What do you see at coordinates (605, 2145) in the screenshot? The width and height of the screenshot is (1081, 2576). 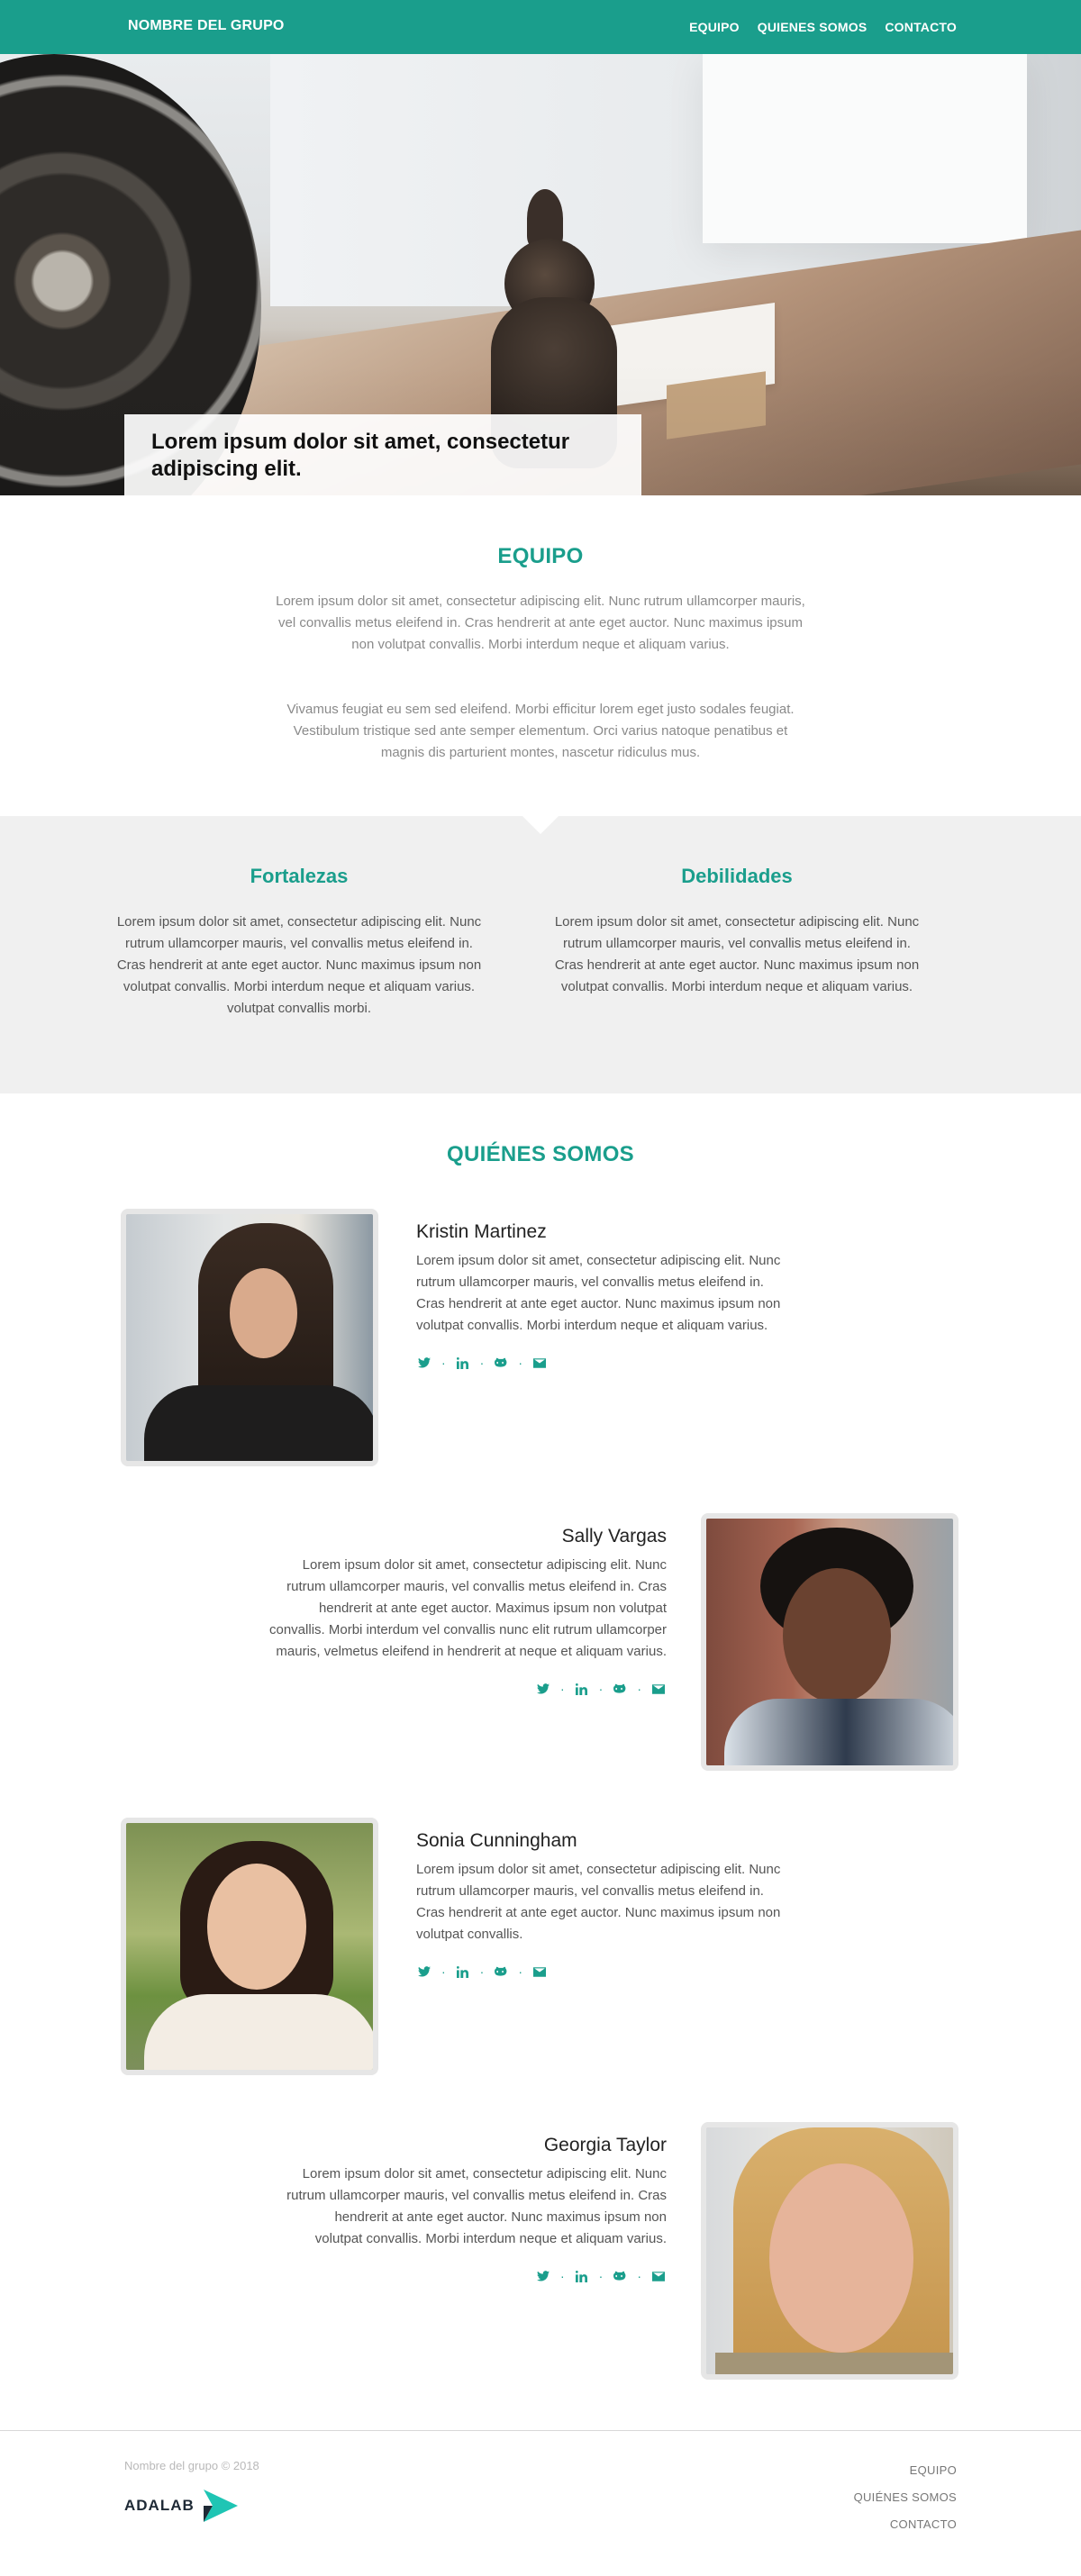 I see `member-name: Georgia Taylor` at bounding box center [605, 2145].